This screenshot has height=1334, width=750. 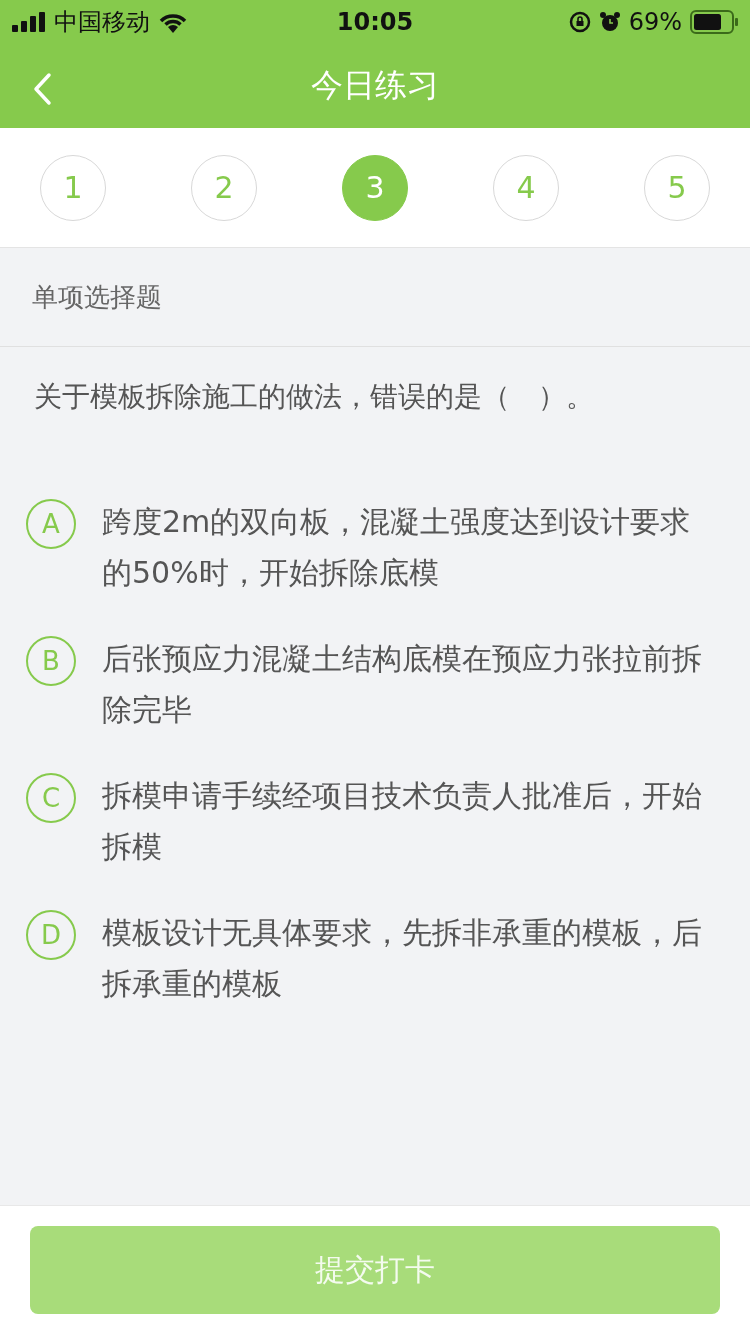 I want to click on battery-icon, so click(x=714, y=22).